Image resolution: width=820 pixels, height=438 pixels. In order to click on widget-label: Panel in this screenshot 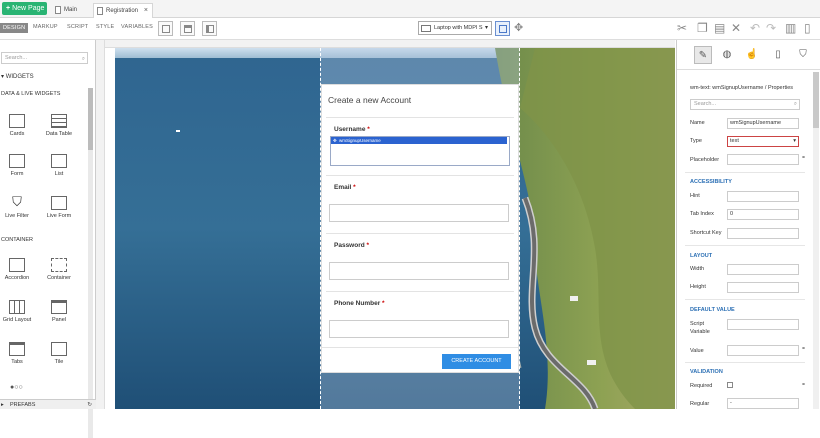, I will do `click(59, 320)`.